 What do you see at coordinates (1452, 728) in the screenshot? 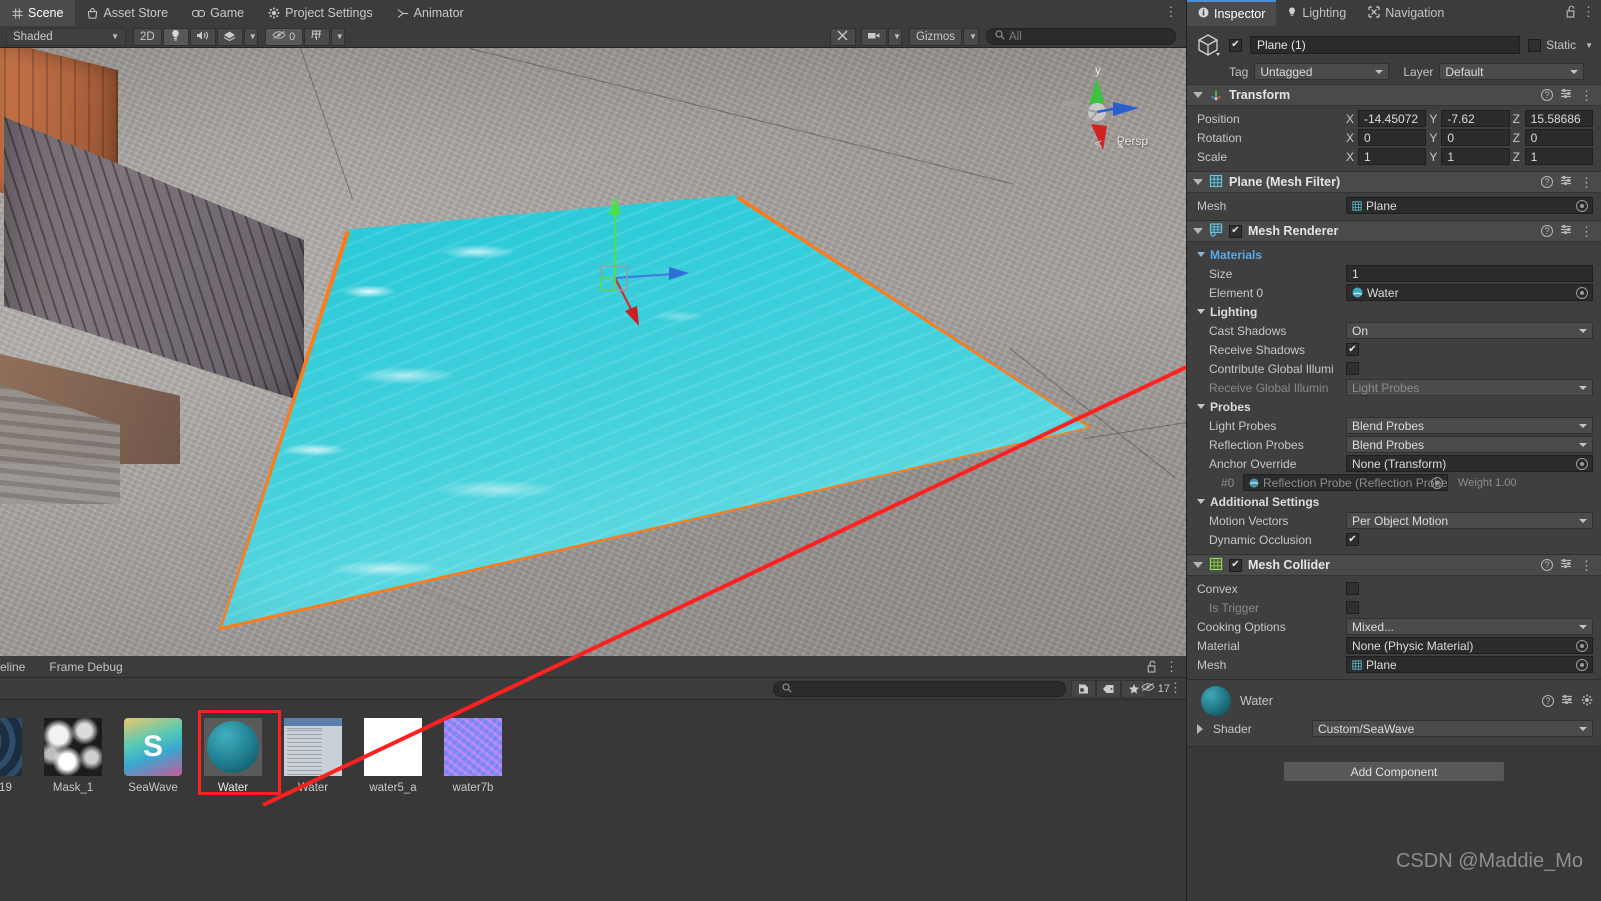
I see `shader-dropdown: Custom/SeaWave` at bounding box center [1452, 728].